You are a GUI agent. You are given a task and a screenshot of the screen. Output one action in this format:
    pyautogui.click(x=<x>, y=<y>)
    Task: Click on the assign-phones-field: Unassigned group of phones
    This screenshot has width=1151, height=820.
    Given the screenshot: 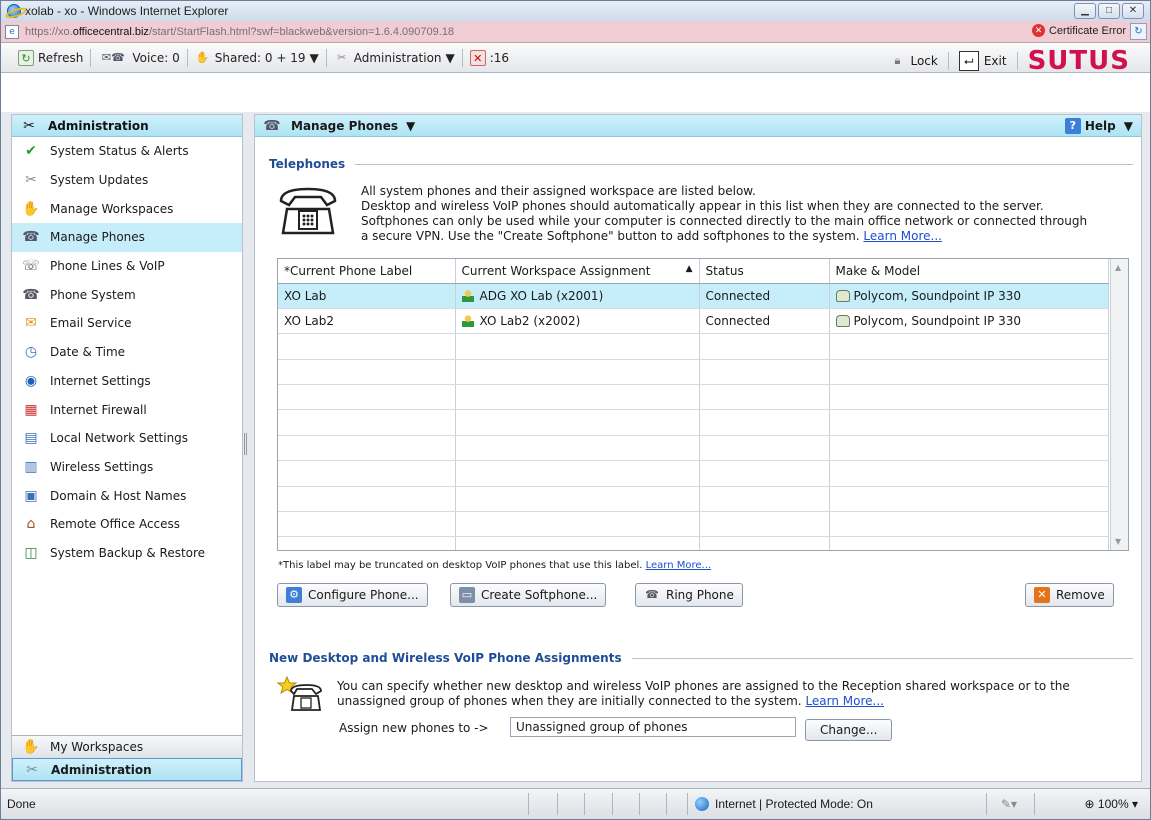 What is the action you would take?
    pyautogui.click(x=653, y=727)
    